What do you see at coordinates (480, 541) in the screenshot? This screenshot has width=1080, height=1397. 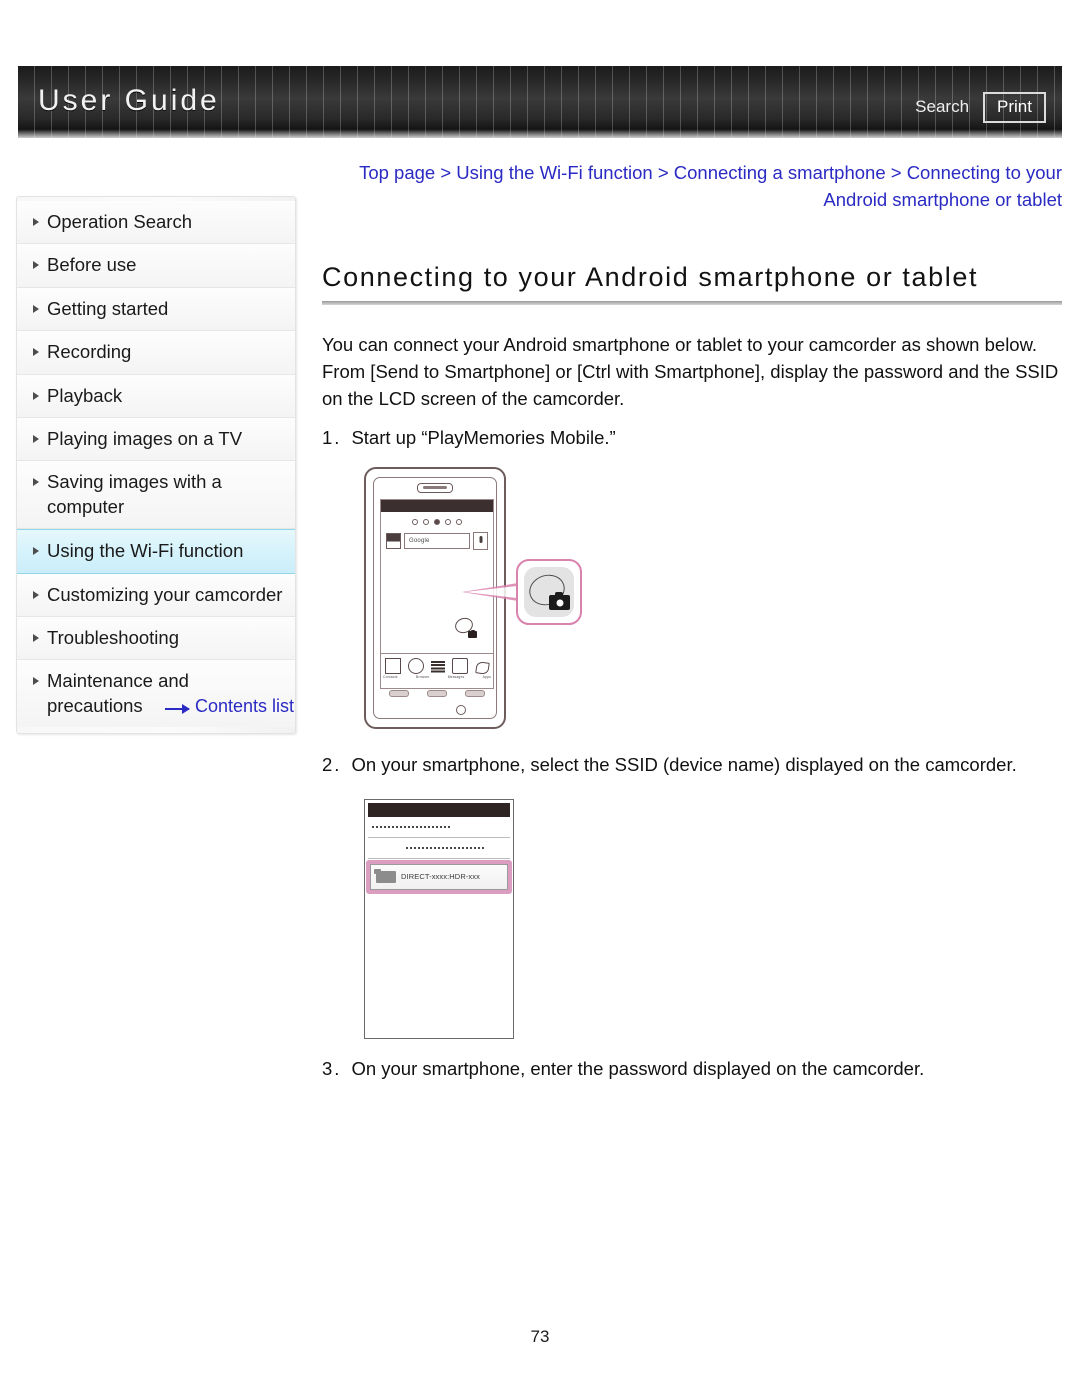 I see `microphone-icon` at bounding box center [480, 541].